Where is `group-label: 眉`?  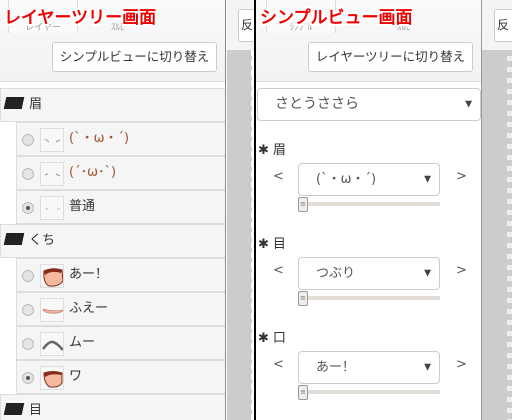 group-label: 眉 is located at coordinates (36, 104).